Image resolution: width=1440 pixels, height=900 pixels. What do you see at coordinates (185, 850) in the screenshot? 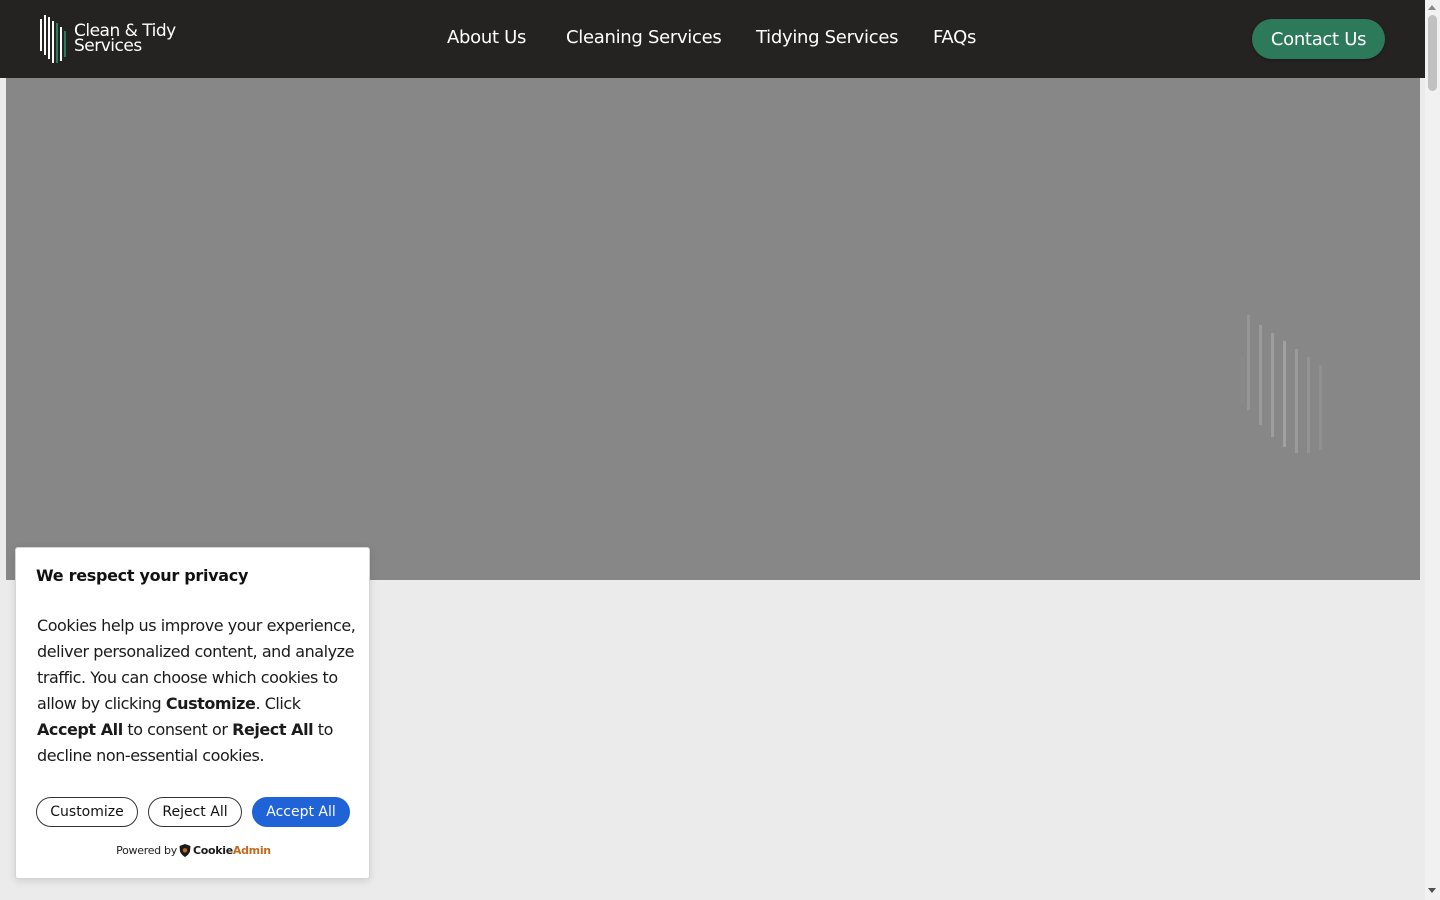
I see `shield-icon` at bounding box center [185, 850].